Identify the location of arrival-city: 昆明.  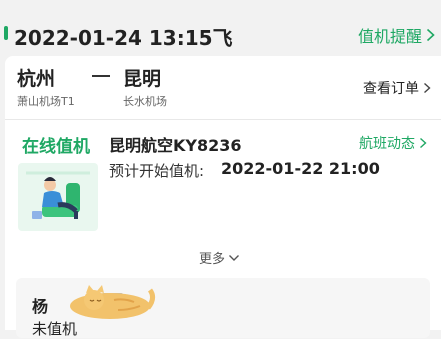
(142, 79).